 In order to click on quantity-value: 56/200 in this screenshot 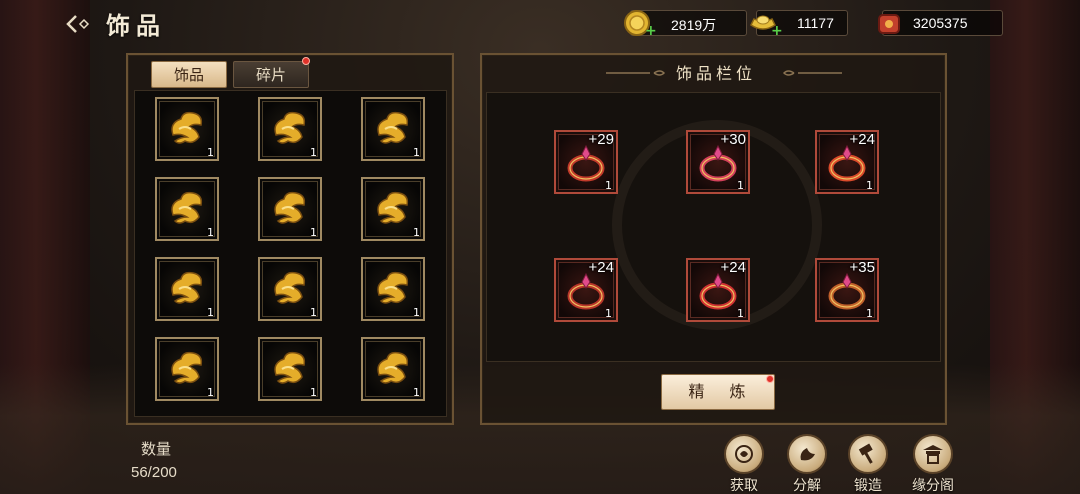, I will do `click(154, 472)`.